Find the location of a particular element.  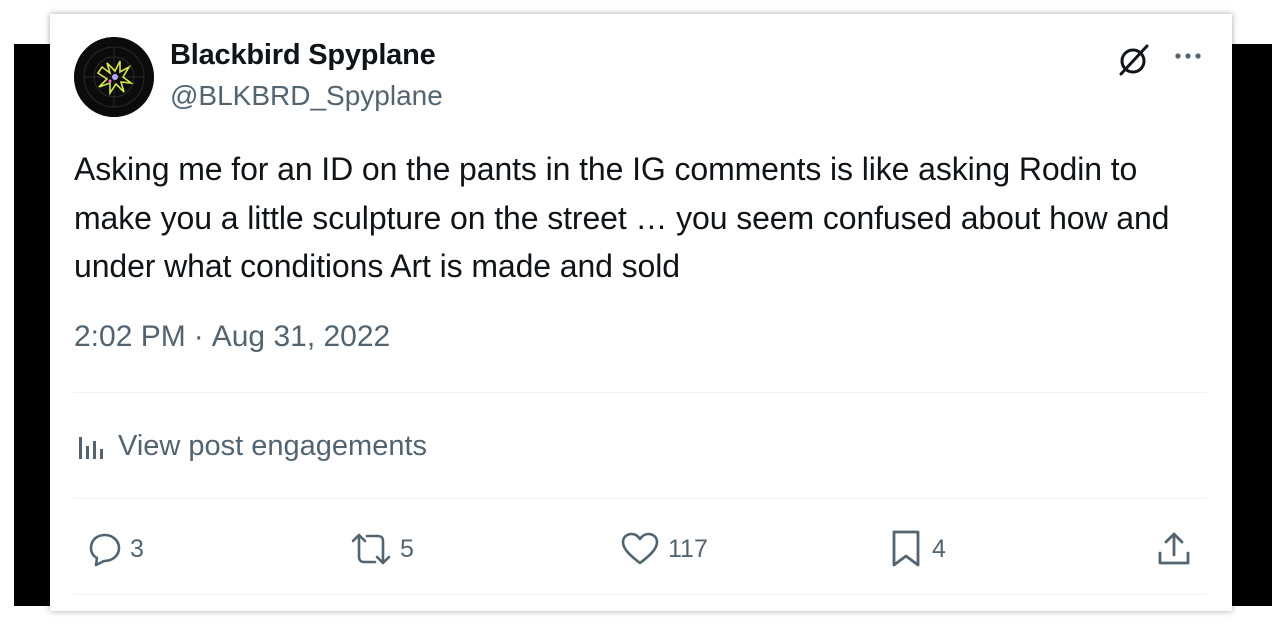

tweet-date: Aug 31, 2022 is located at coordinates (301, 337).